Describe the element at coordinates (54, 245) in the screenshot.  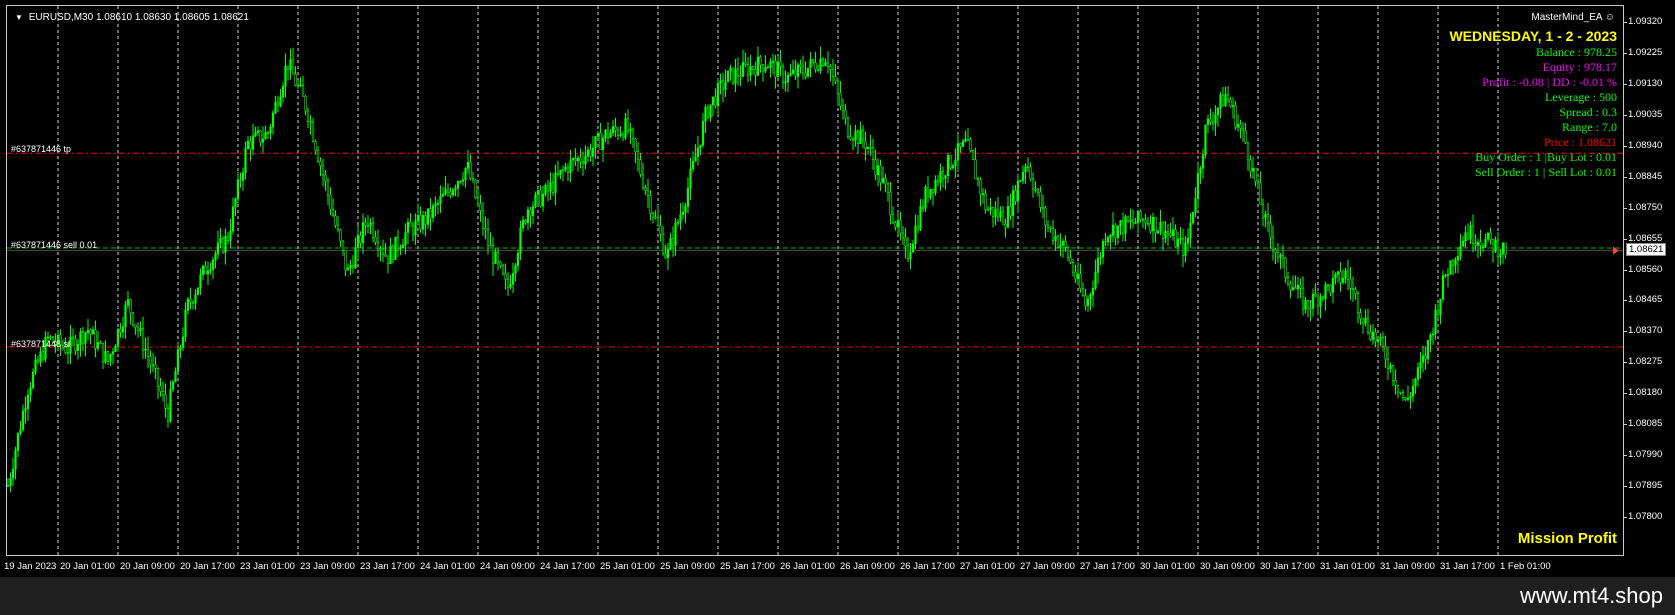
I see `sell-order-label: #637871446 sell 0.01` at that location.